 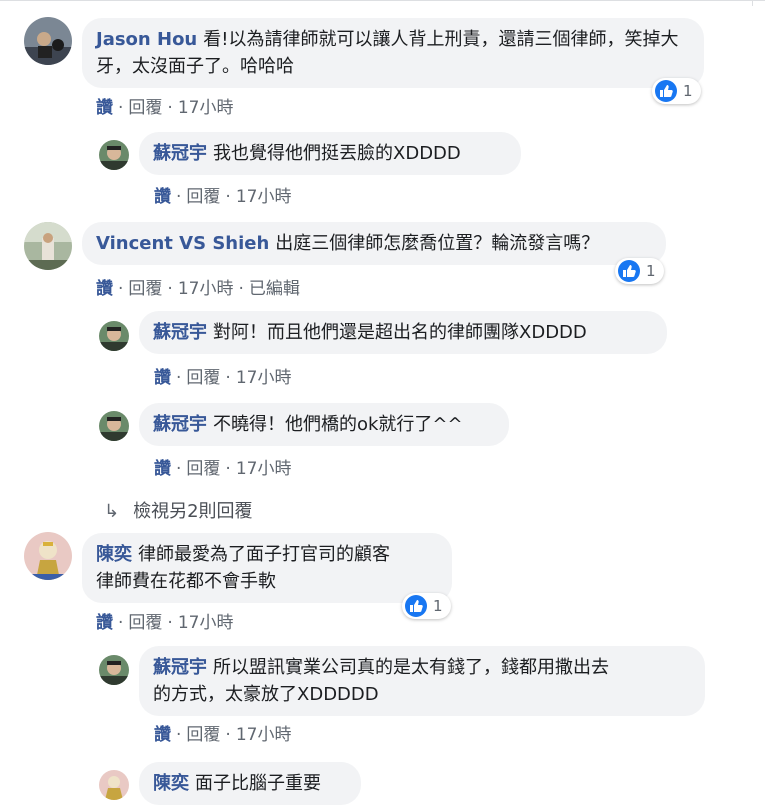 What do you see at coordinates (193, 511) in the screenshot?
I see `view-more-replies-label: 檢視另2則回覆` at bounding box center [193, 511].